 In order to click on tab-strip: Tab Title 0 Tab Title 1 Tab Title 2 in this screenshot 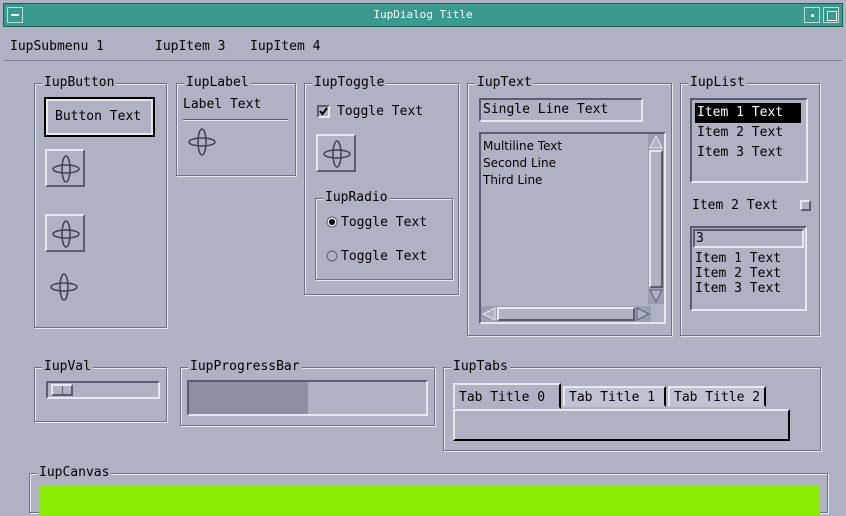, I will do `click(618, 396)`.